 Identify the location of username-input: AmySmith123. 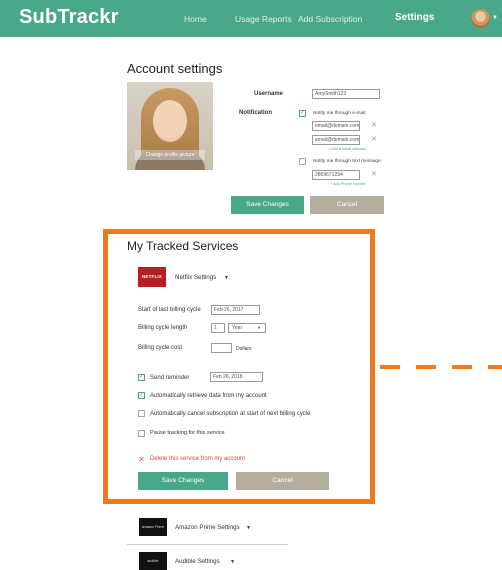
(346, 94).